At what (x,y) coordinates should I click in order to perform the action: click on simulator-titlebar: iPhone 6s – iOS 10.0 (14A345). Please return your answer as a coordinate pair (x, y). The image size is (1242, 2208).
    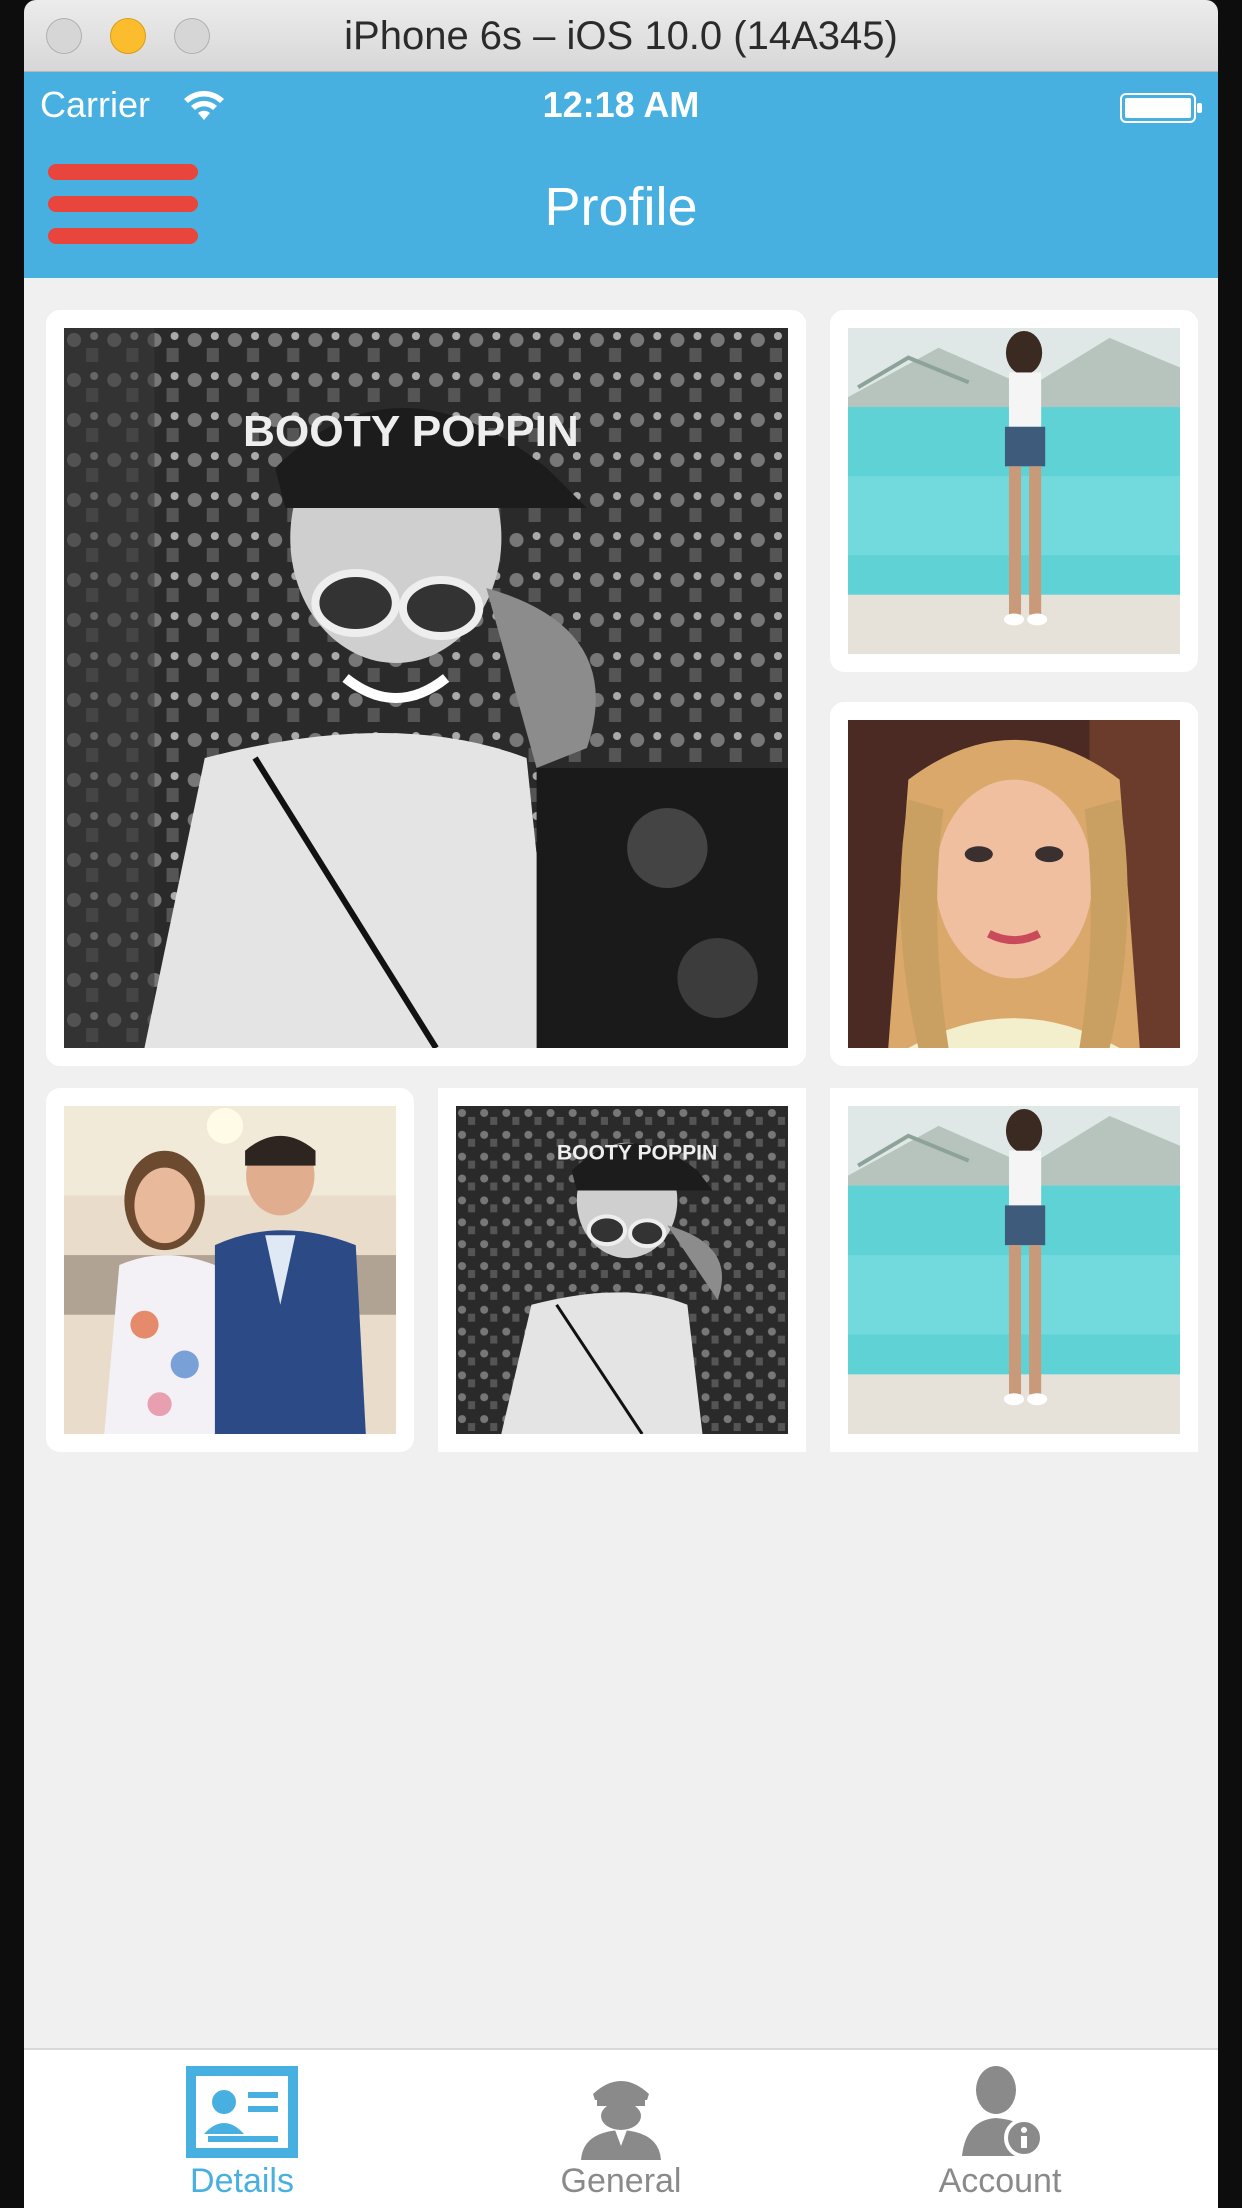
    Looking at the image, I should click on (621, 36).